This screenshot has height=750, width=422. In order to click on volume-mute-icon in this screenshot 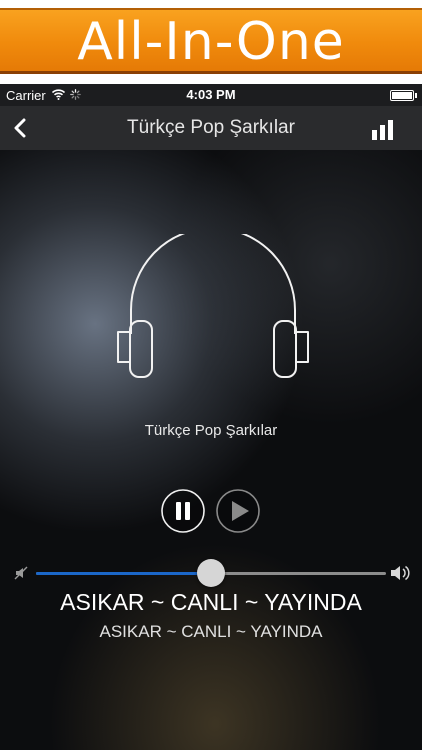, I will do `click(21, 573)`.